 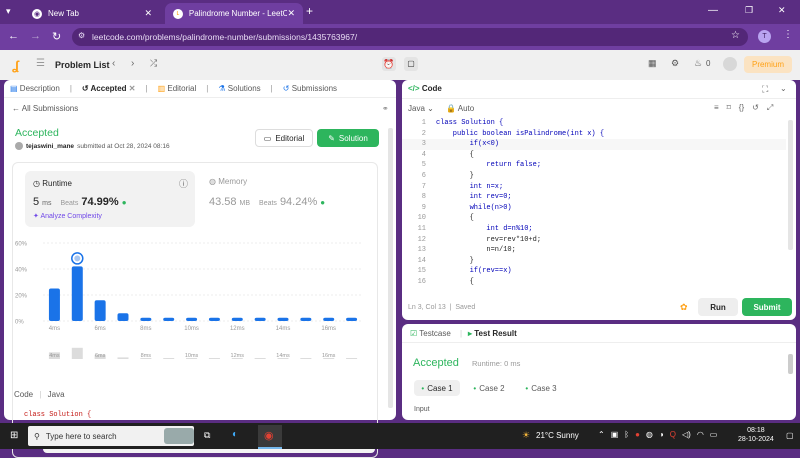 I want to click on code-line: 6 }, so click(x=594, y=176).